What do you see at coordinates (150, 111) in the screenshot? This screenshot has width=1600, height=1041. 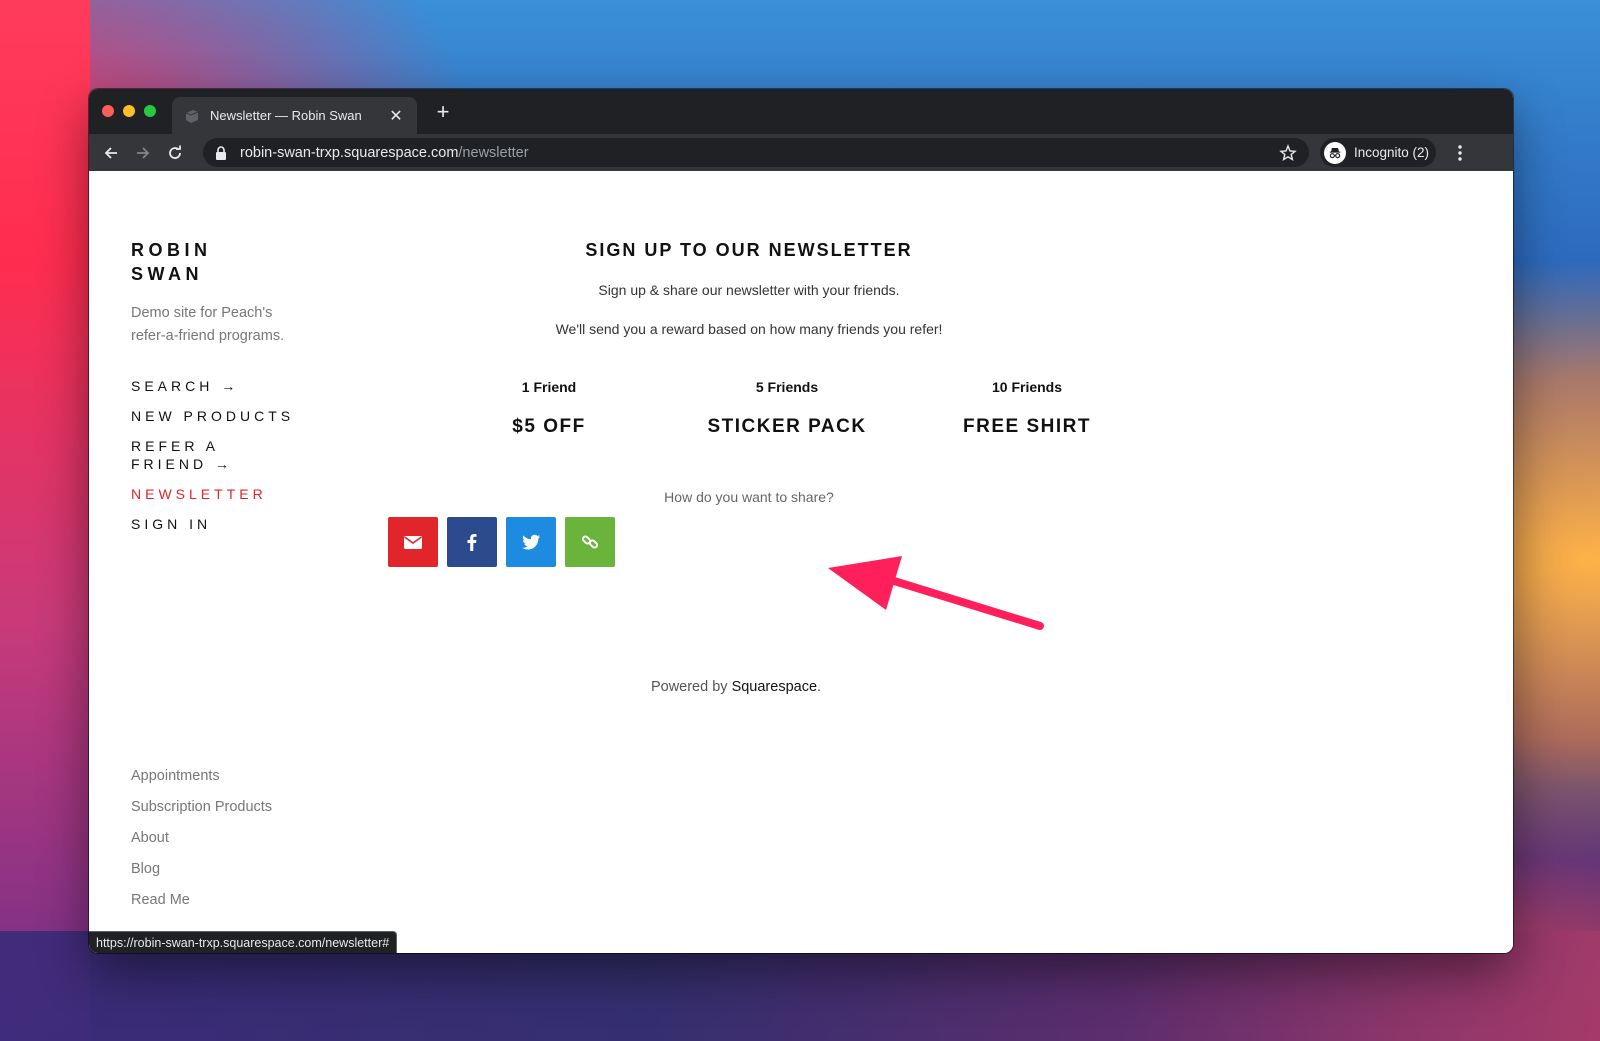 I see `zoom-window-button` at bounding box center [150, 111].